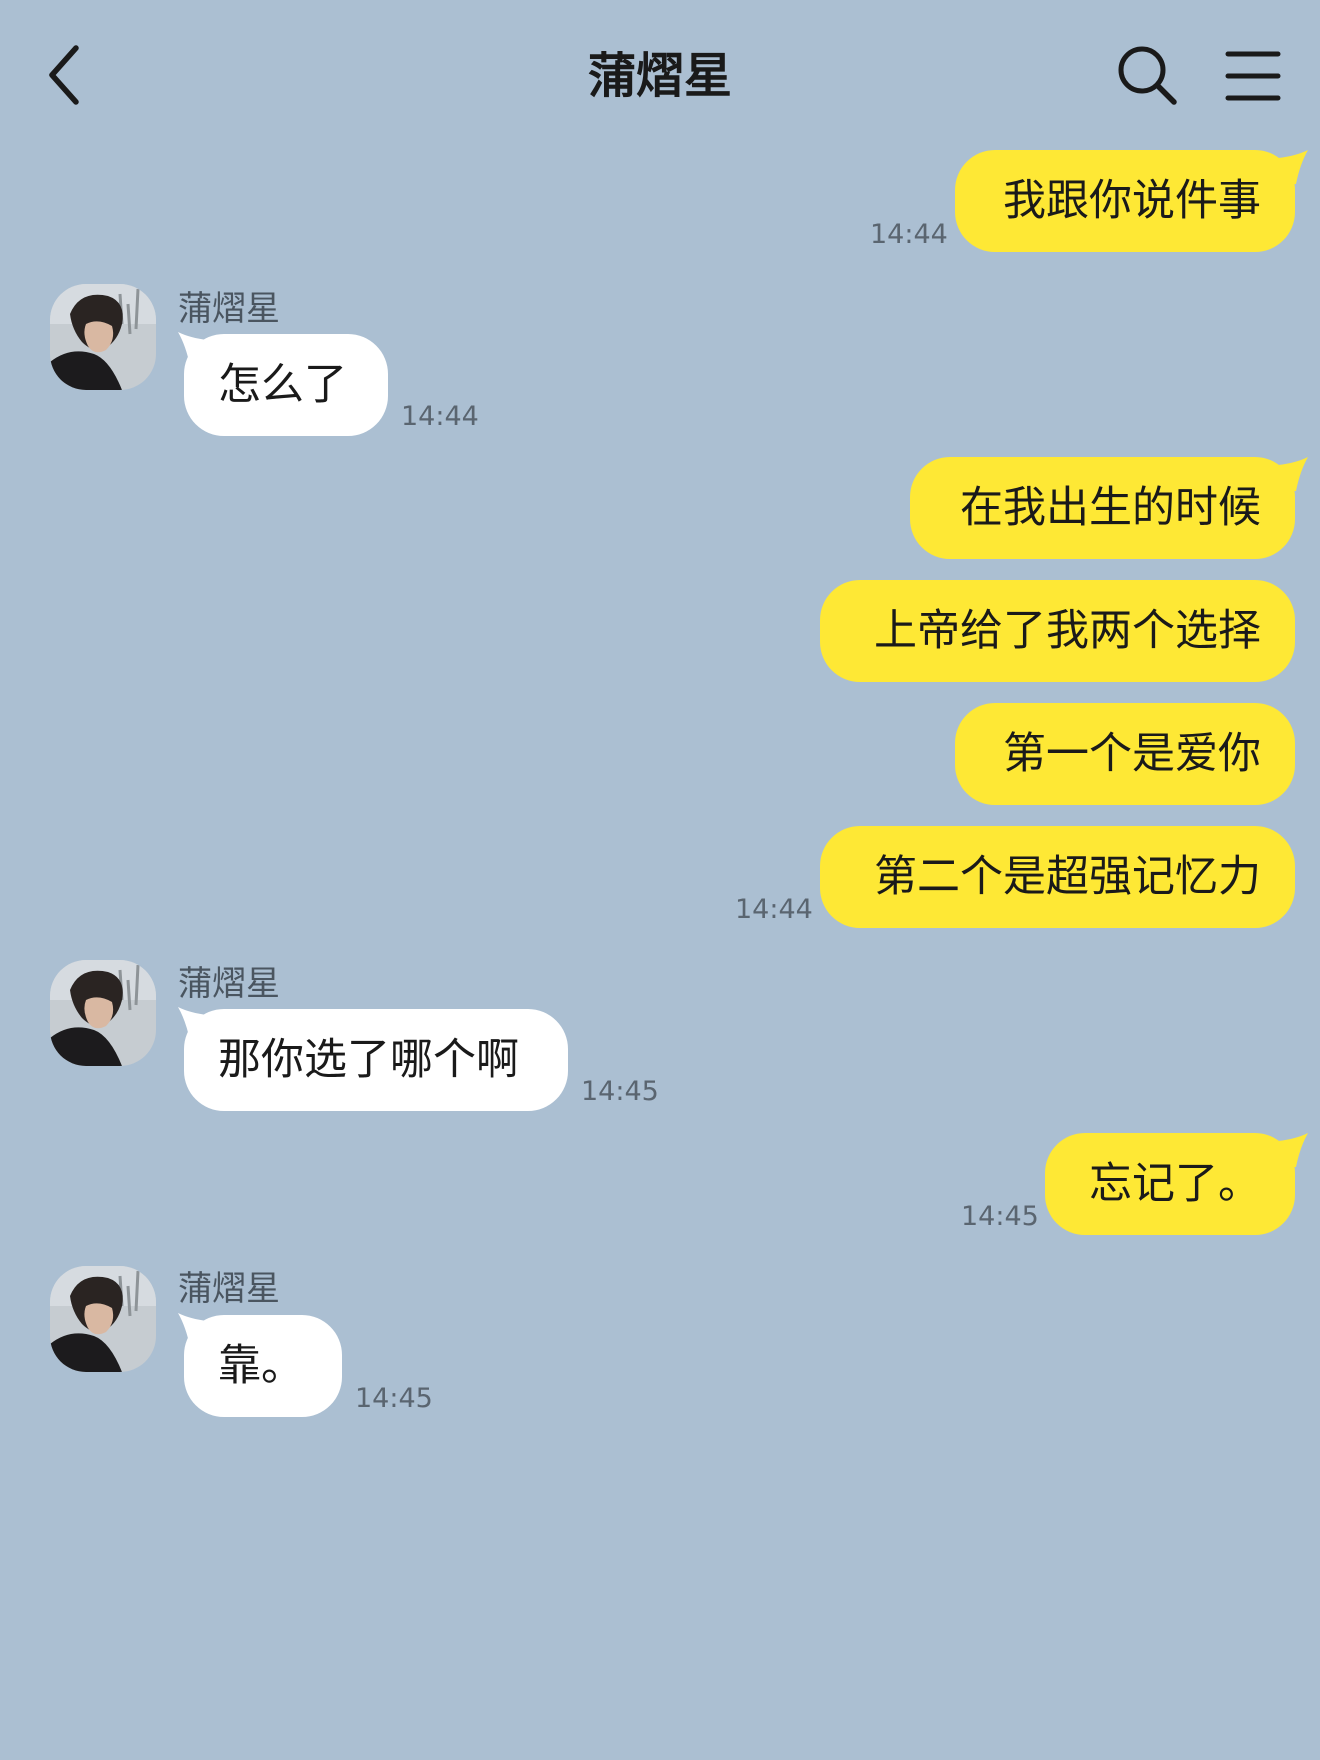  I want to click on message-text: 怎么了, so click(282, 385).